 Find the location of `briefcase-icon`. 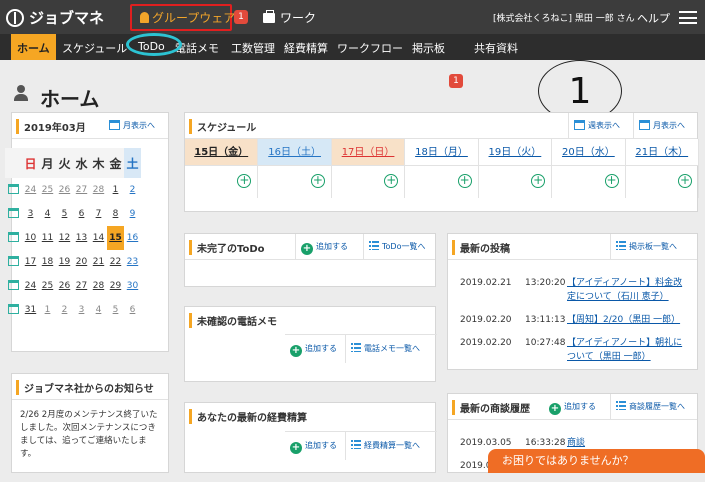

briefcase-icon is located at coordinates (269, 16).